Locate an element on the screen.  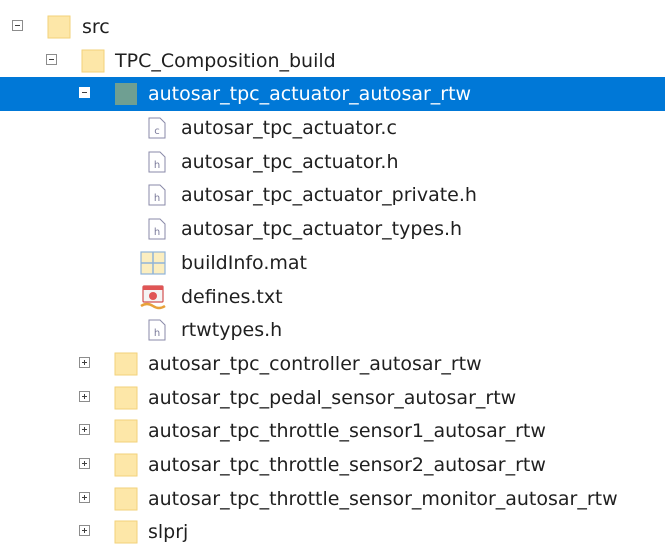
tree-label: autosar_tpc_throttle_sensor1_autosar_rtw is located at coordinates (347, 431).